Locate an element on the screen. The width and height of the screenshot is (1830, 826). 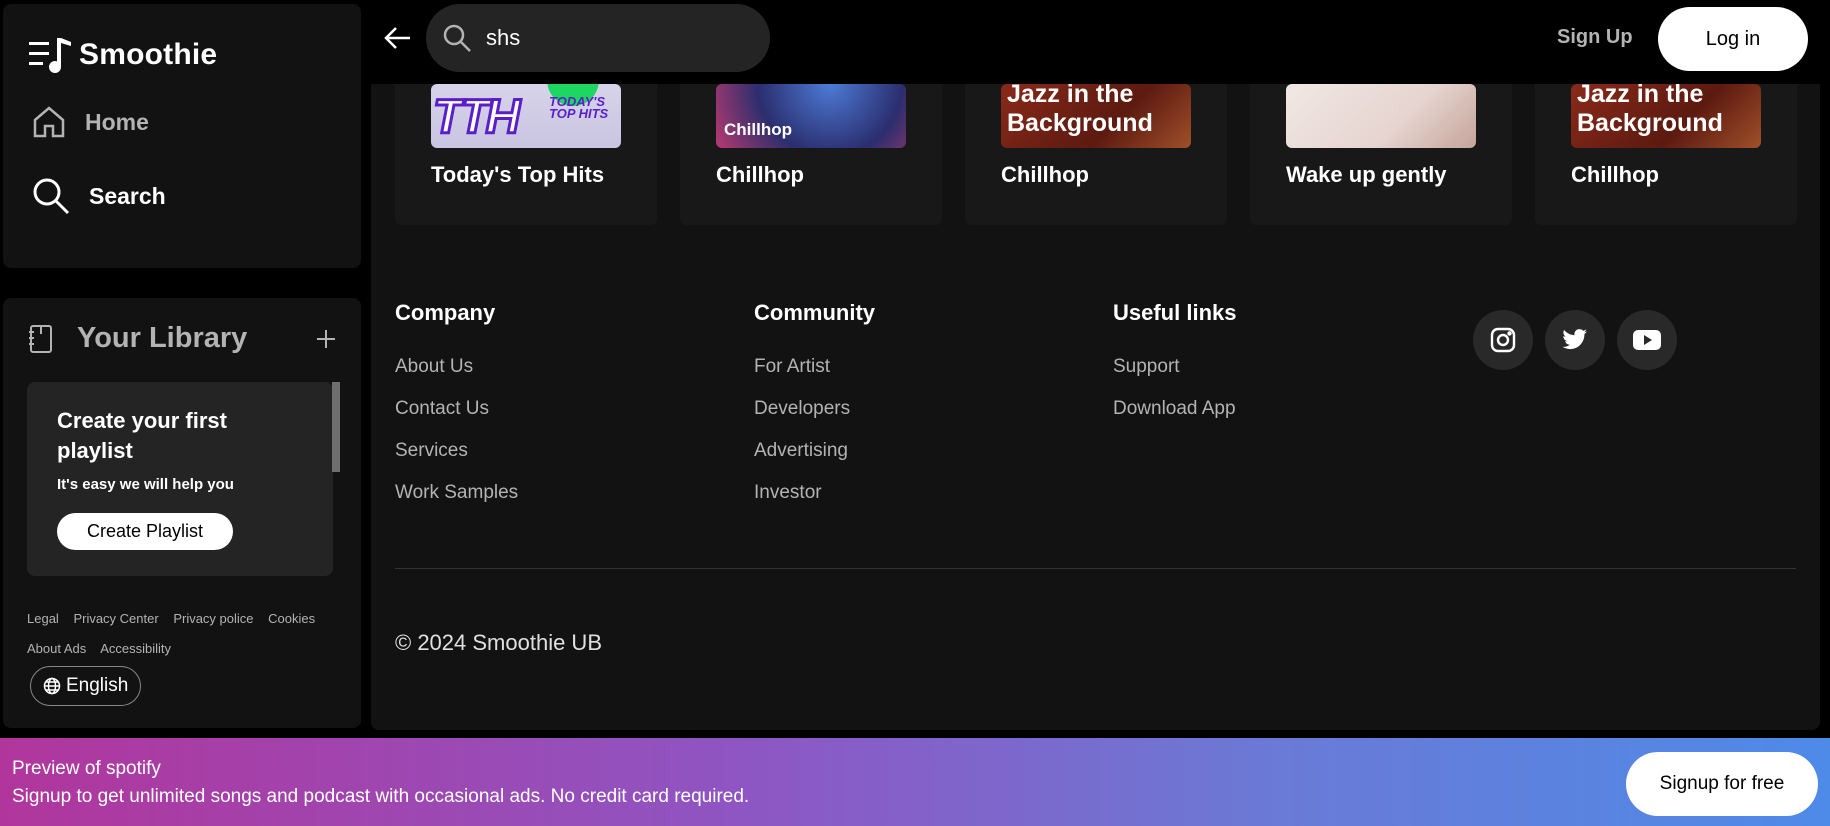
twitter-button is located at coordinates (1575, 340).